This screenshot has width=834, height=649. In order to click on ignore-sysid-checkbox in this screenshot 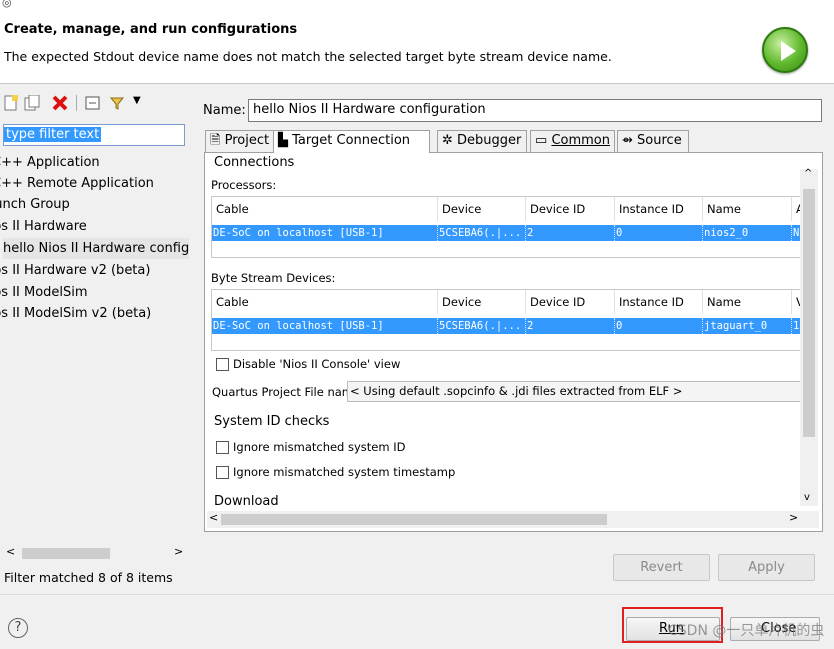, I will do `click(222, 447)`.